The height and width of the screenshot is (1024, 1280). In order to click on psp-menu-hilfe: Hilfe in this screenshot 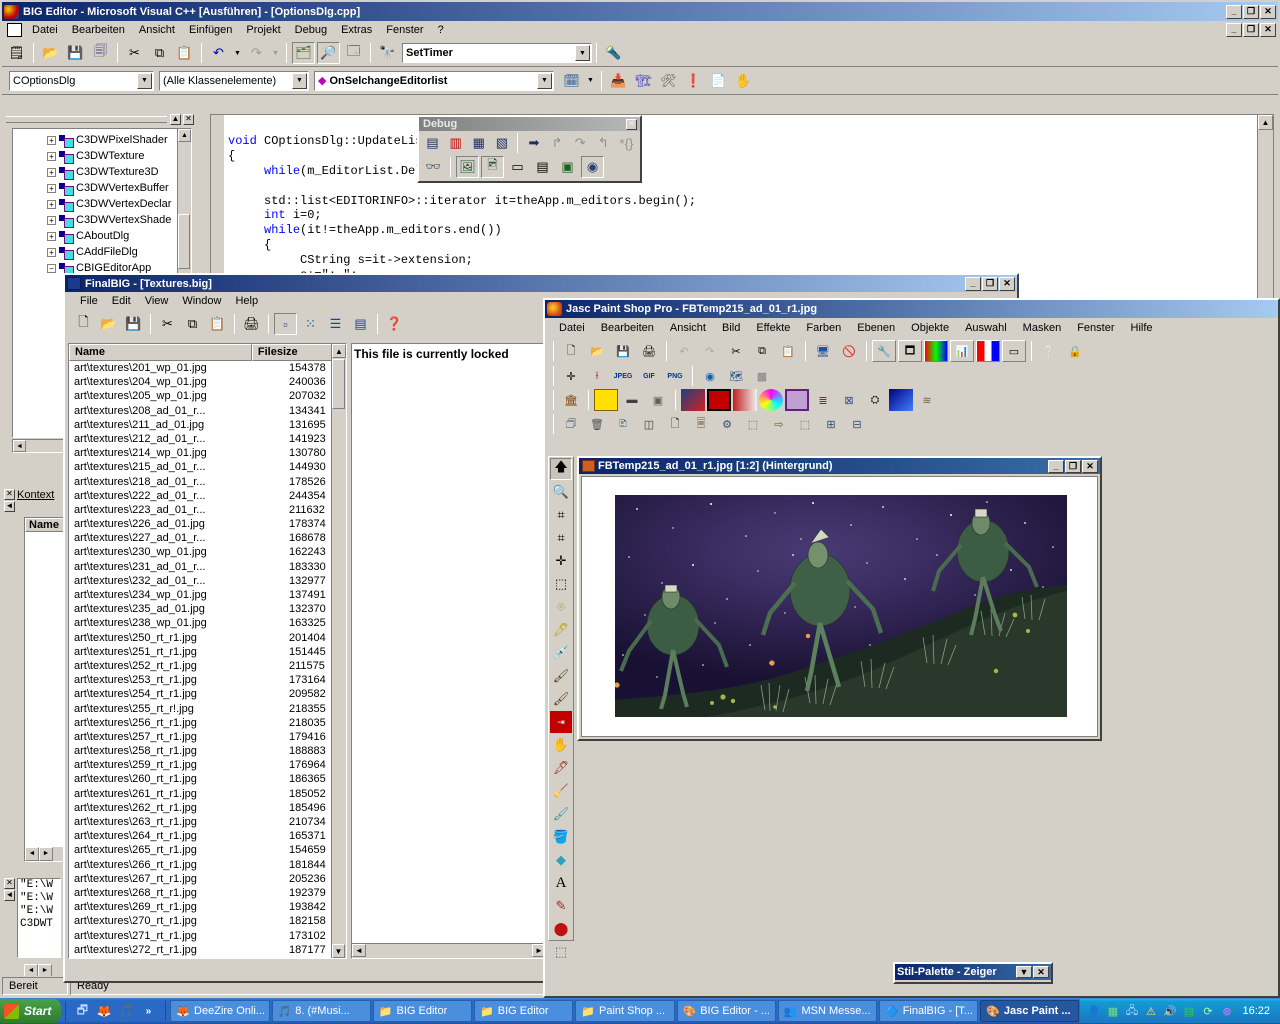, I will do `click(1142, 328)`.